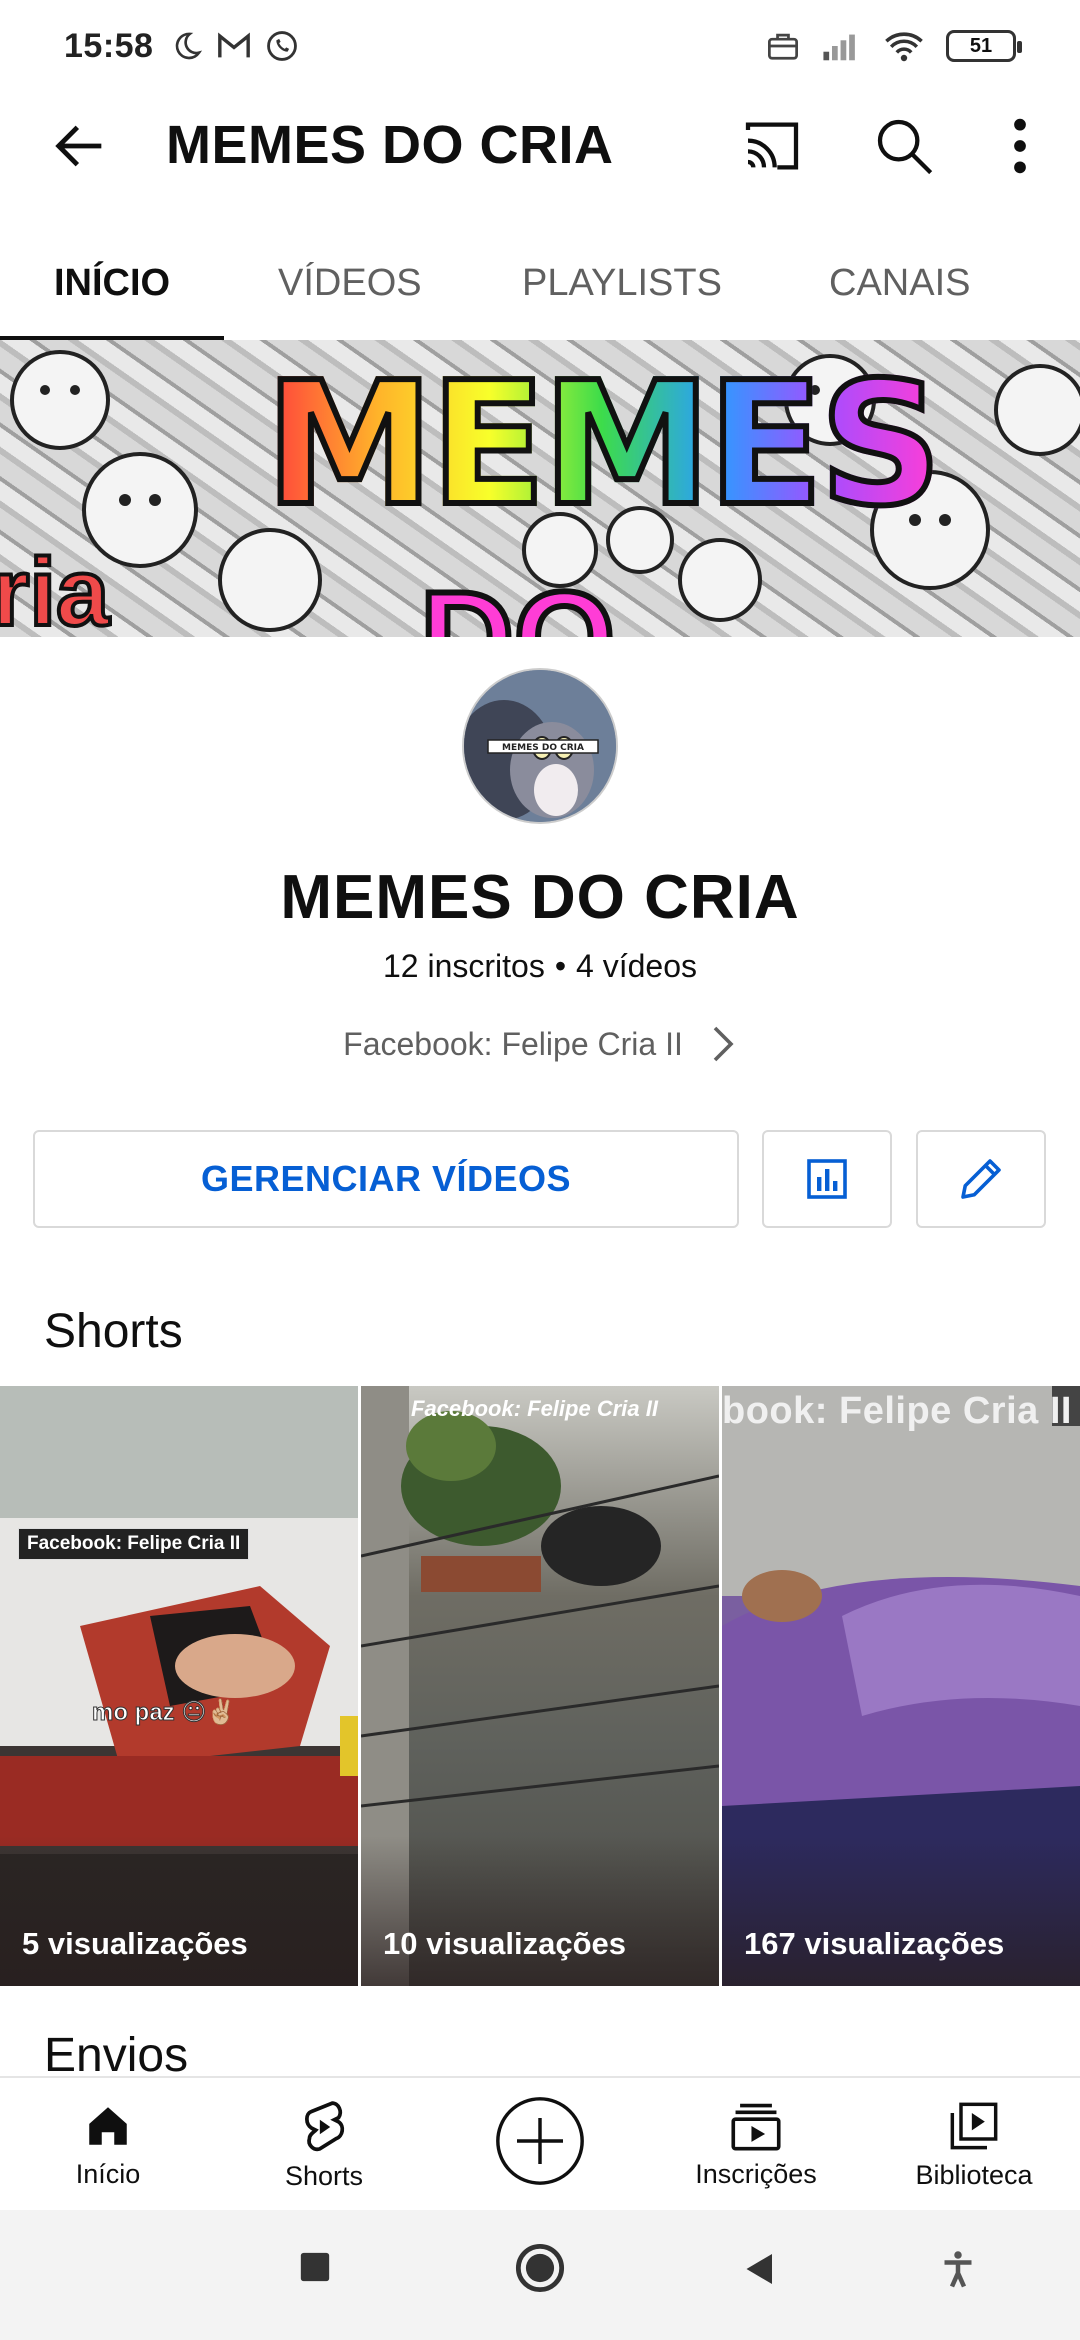 This screenshot has width=1080, height=2340. I want to click on gmail-icon, so click(234, 45).